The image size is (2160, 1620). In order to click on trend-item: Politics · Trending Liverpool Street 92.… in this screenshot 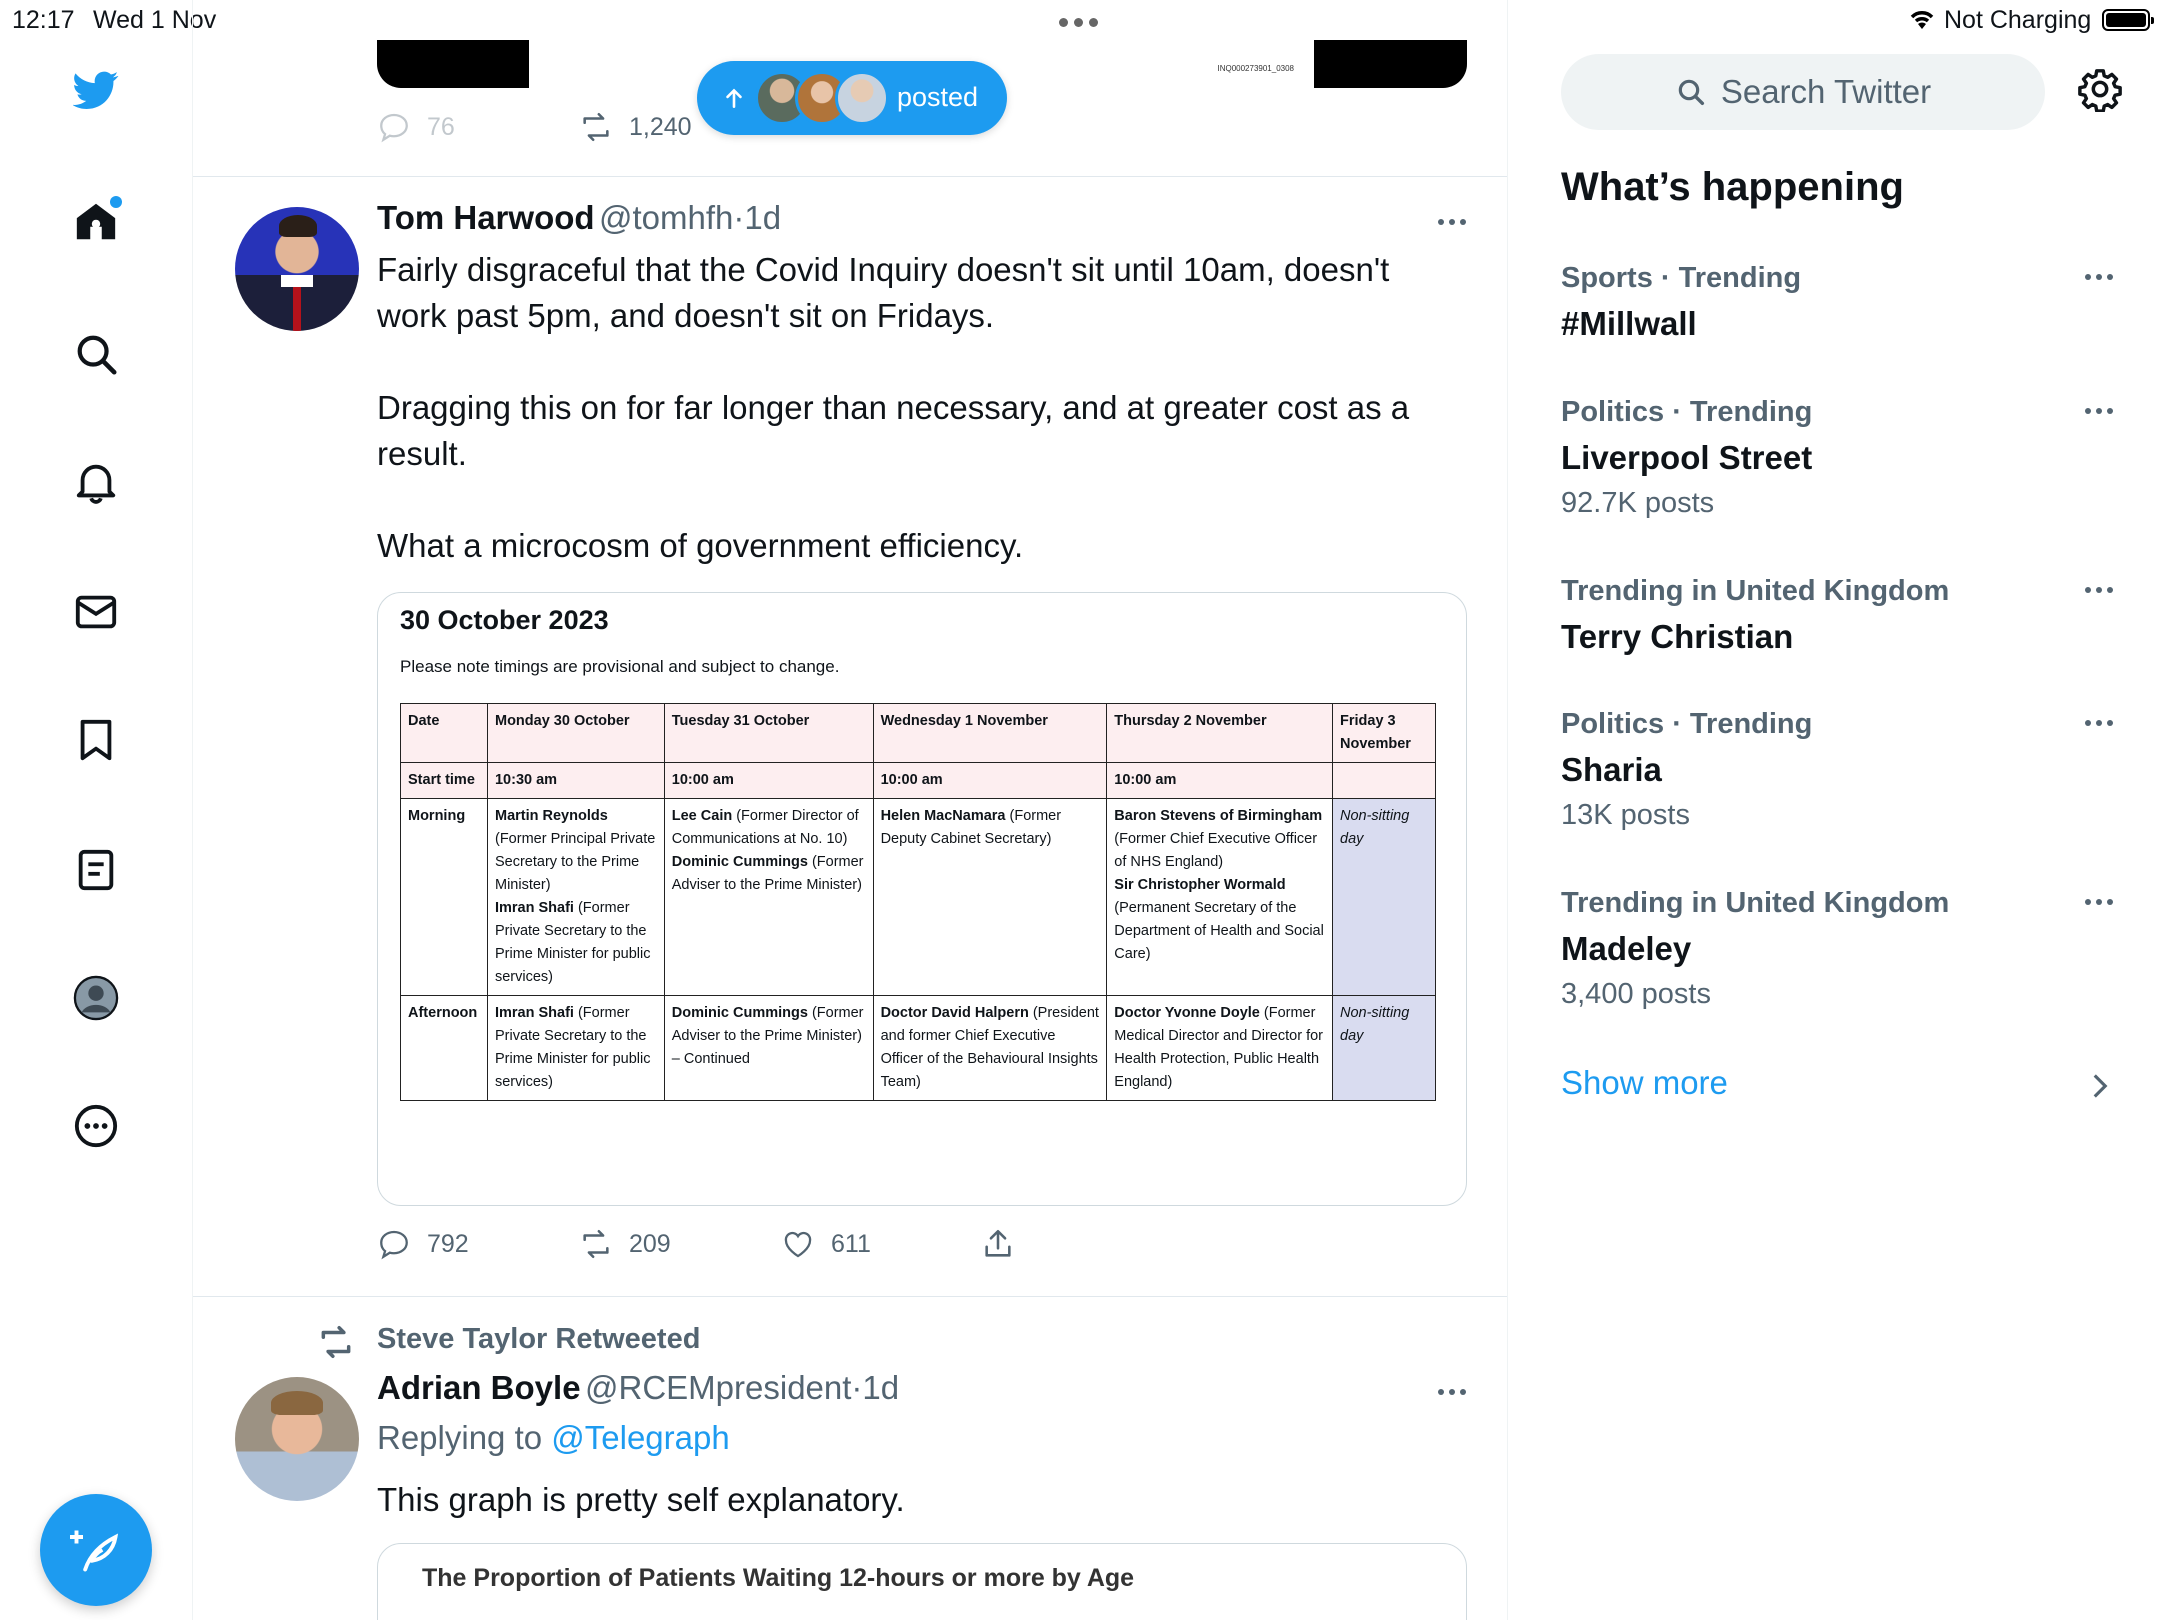, I will do `click(1841, 458)`.